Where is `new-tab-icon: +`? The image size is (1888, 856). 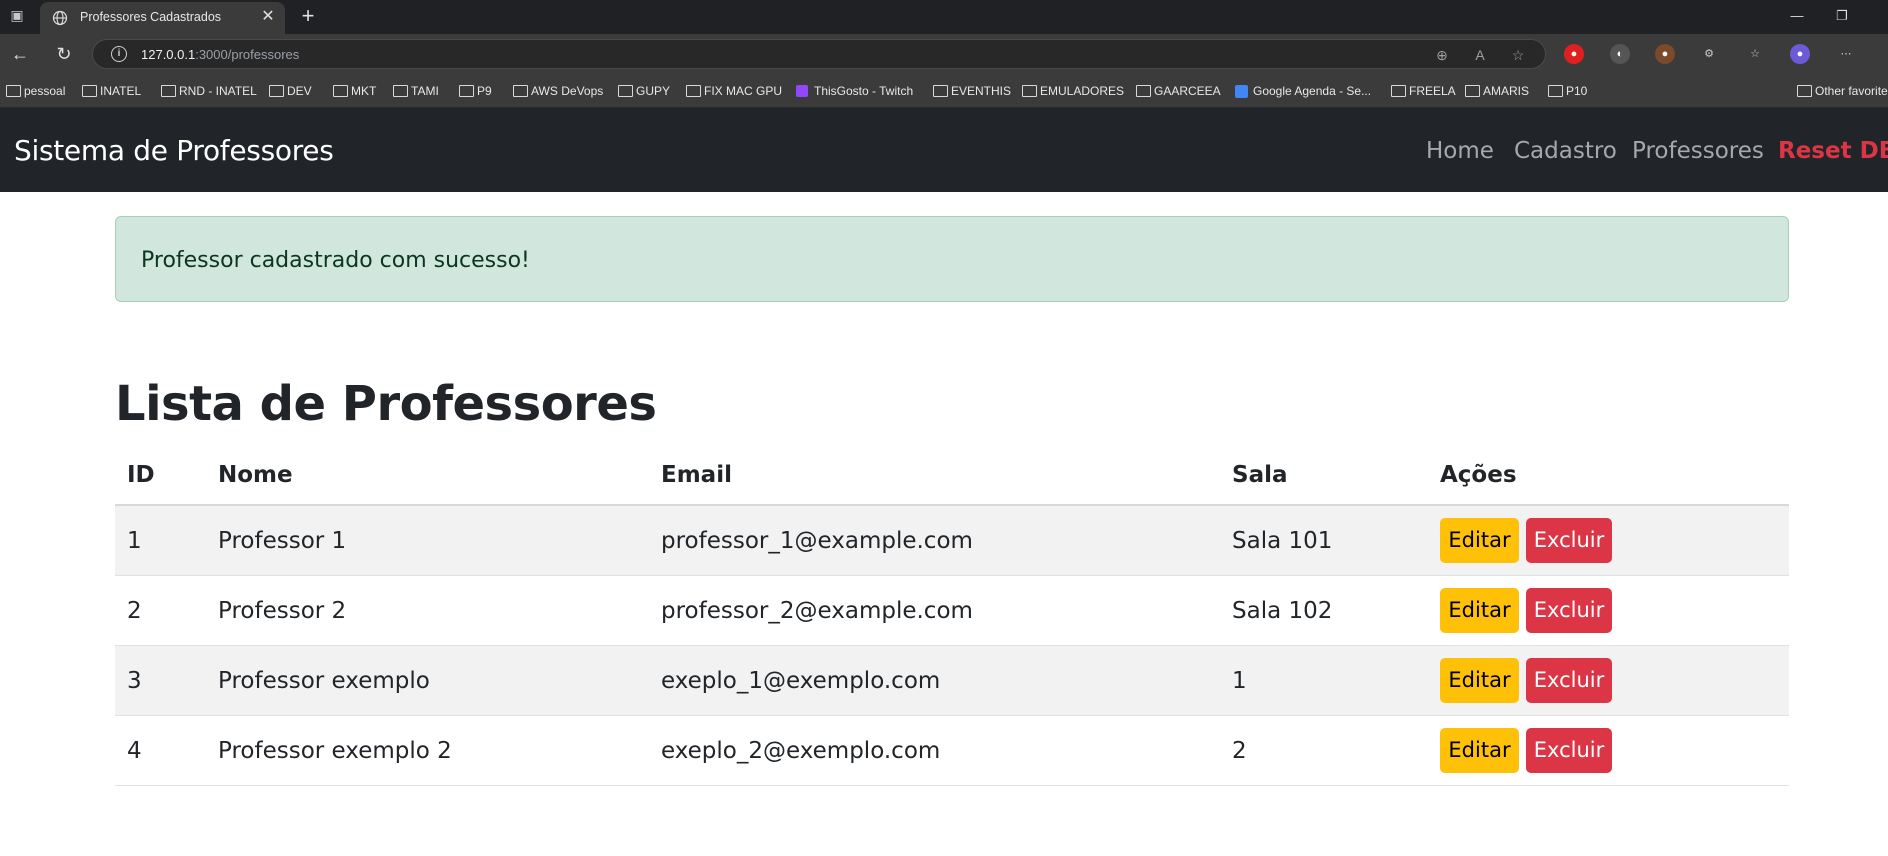 new-tab-icon: + is located at coordinates (308, 16).